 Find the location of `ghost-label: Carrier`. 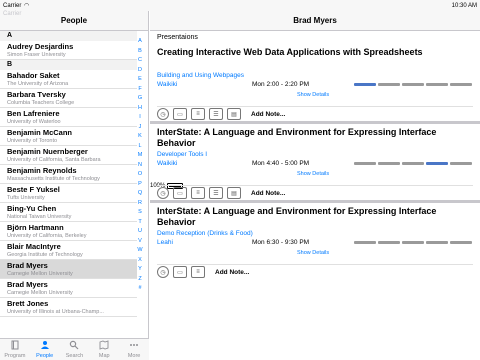

ghost-label: Carrier is located at coordinates (12, 14).